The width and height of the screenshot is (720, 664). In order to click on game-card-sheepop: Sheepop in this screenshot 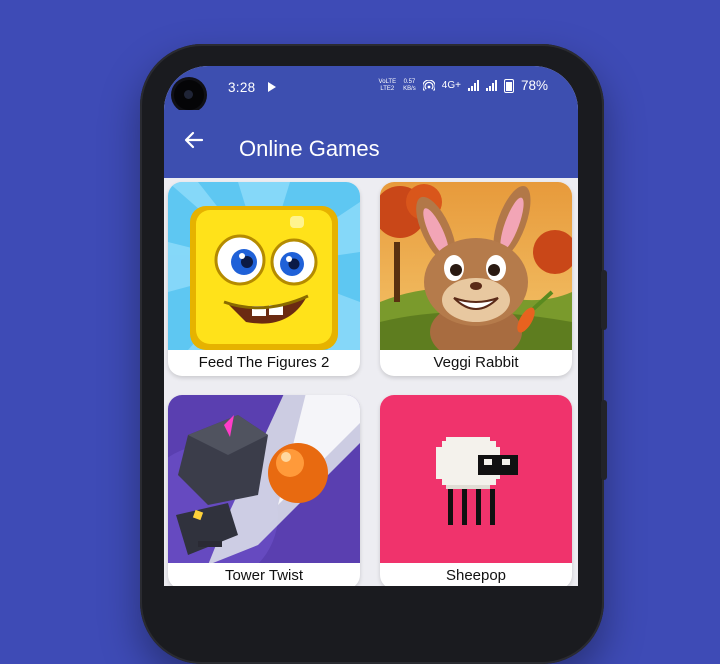, I will do `click(476, 490)`.